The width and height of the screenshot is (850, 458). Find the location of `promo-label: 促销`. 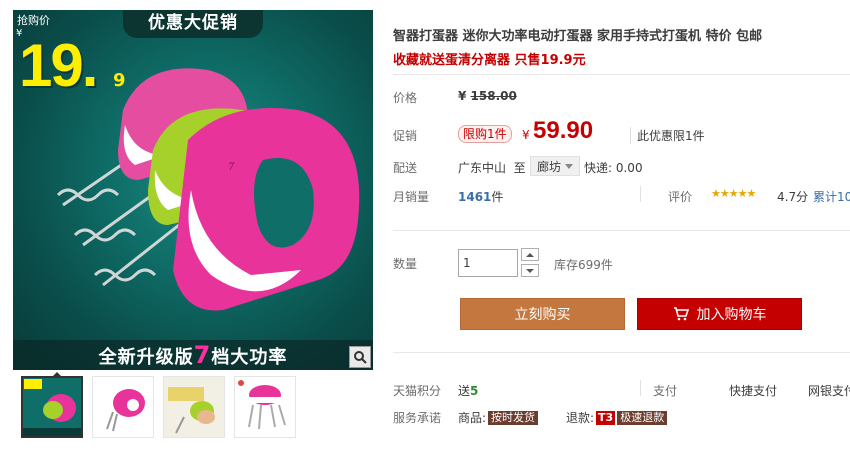

promo-label: 促销 is located at coordinates (405, 136).